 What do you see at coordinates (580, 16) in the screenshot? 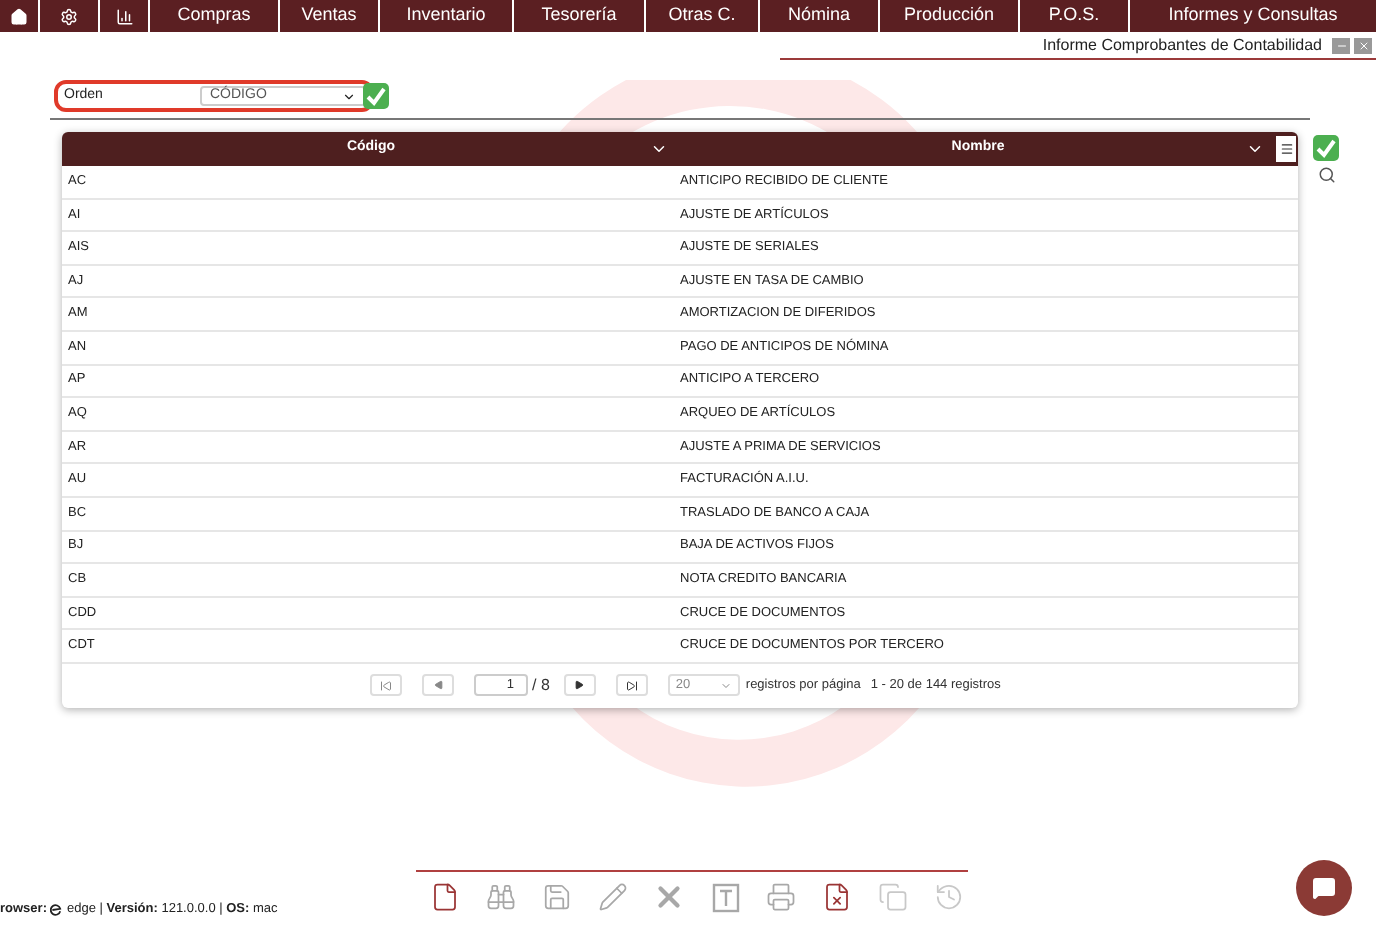
I see `menu-item: Tesorería` at bounding box center [580, 16].